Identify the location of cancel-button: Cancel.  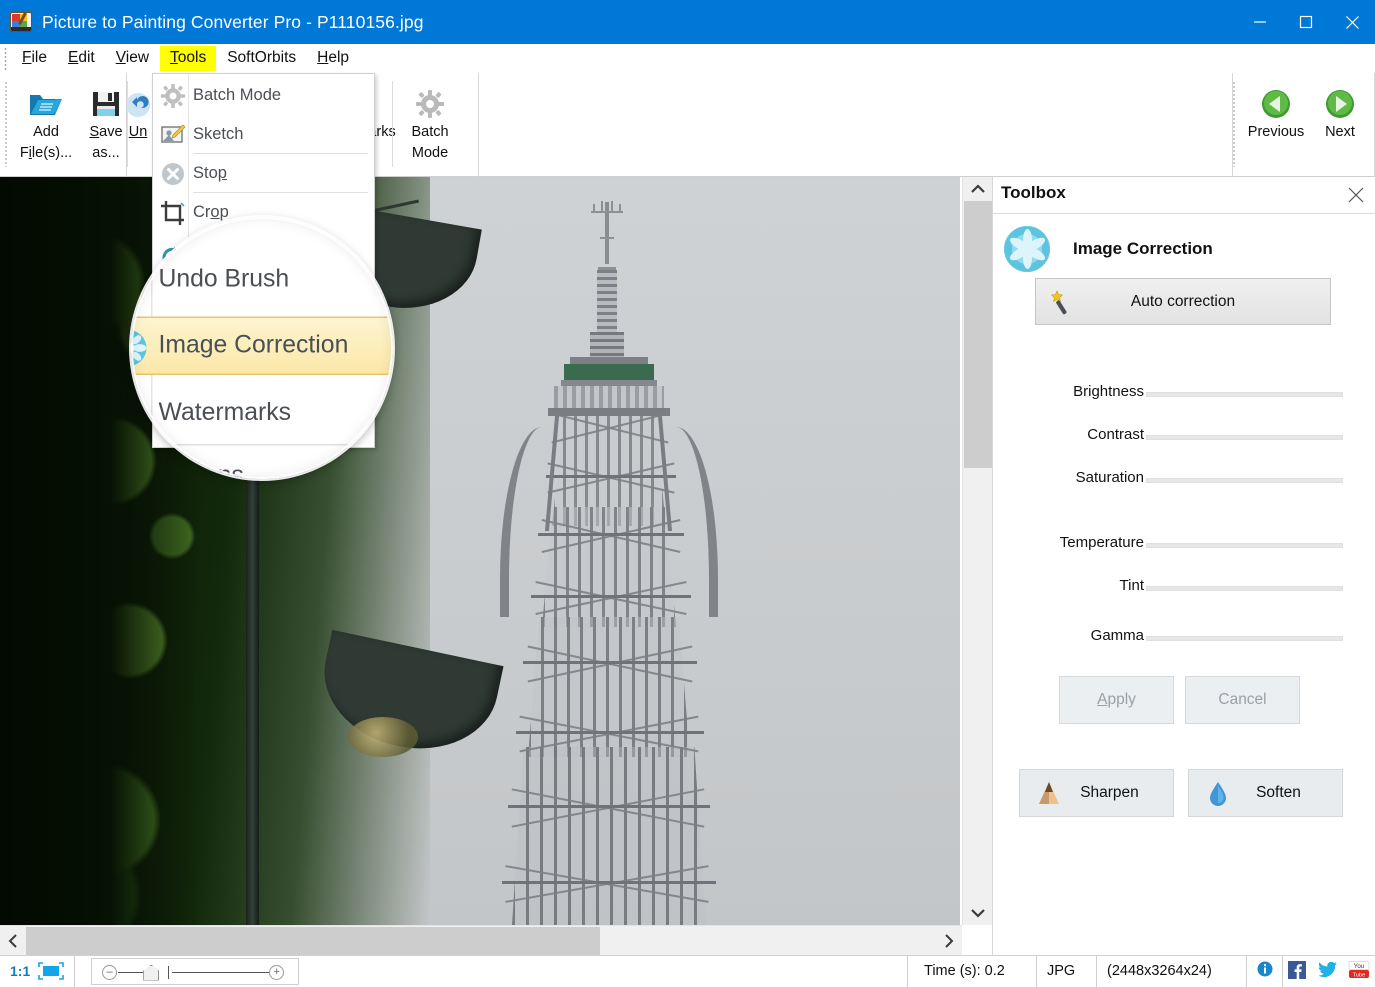
(1242, 700).